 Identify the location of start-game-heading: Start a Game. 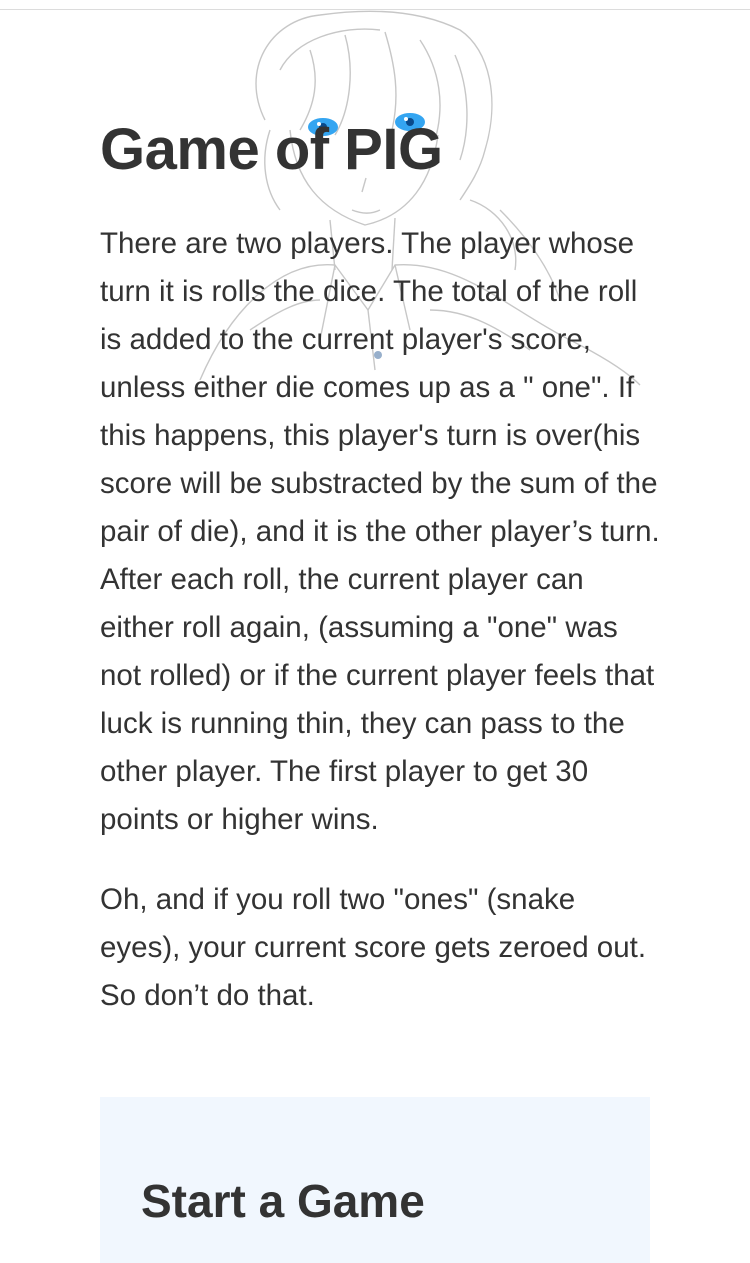
(283, 1201).